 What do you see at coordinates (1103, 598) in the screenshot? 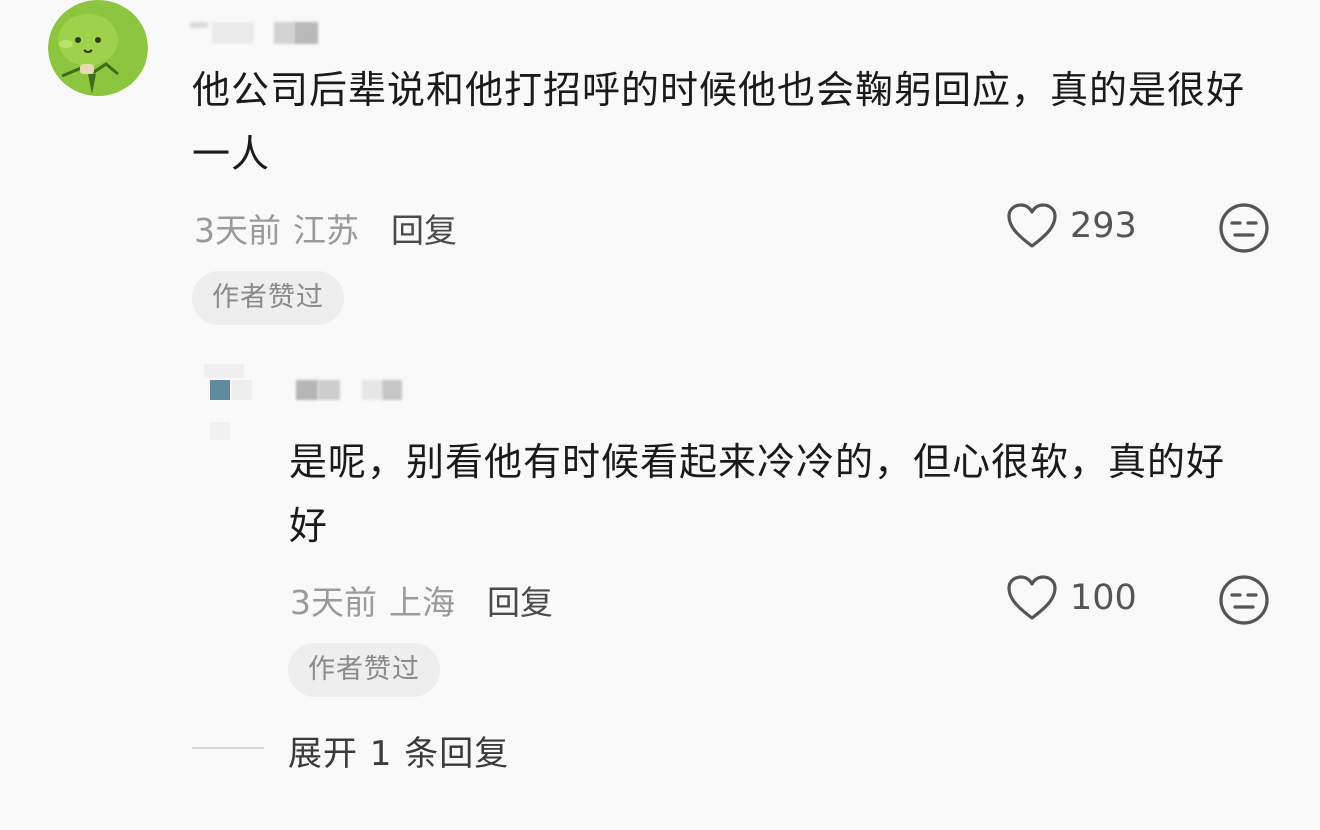
I see `like-count: 100` at bounding box center [1103, 598].